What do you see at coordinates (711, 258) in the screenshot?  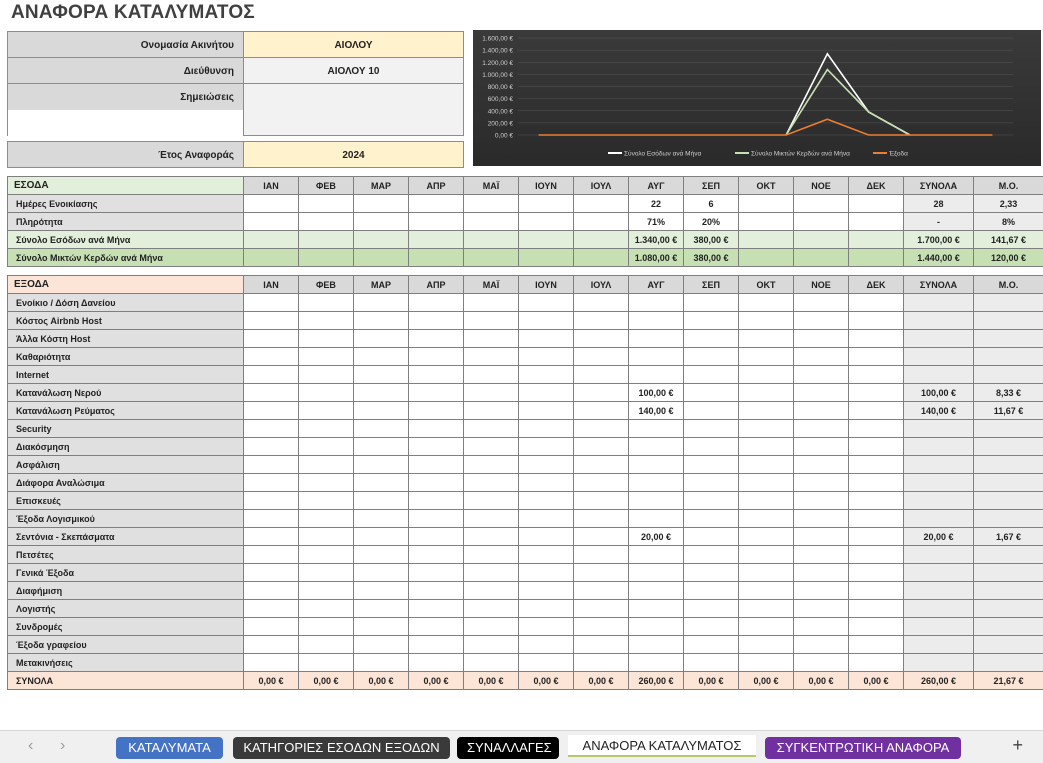 I see `month-cell: 380,00 €` at bounding box center [711, 258].